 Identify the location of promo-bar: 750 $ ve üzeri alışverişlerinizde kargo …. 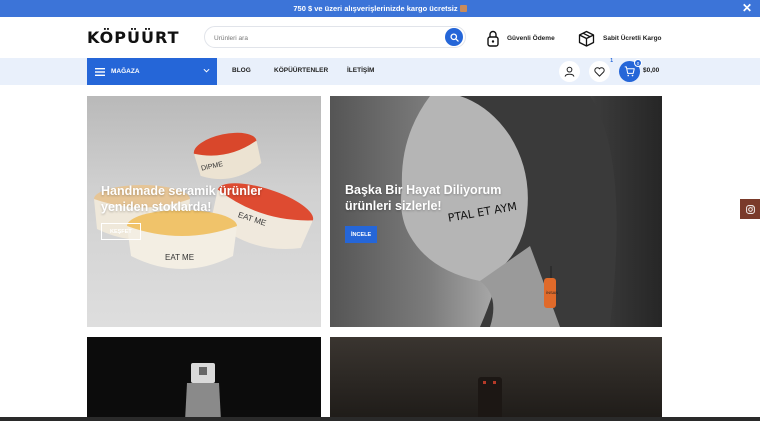
(380, 8).